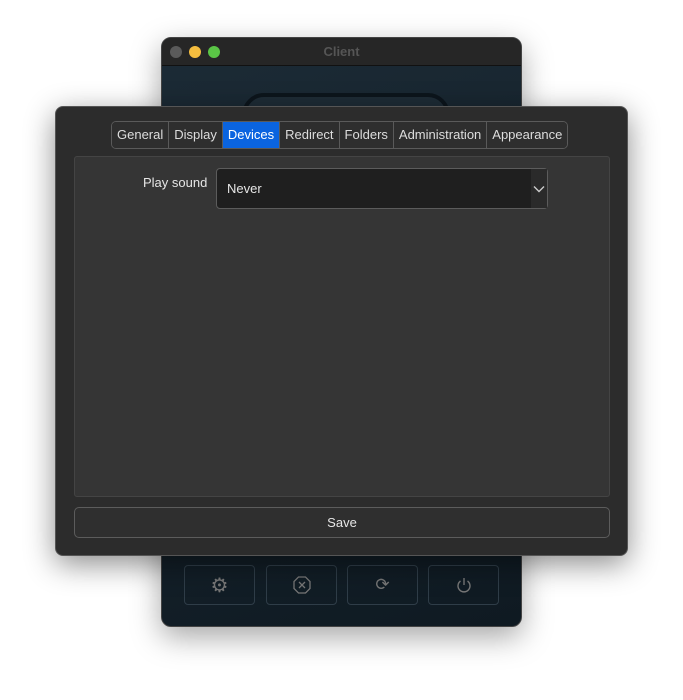 The height and width of the screenshot is (700, 683). I want to click on window-title: Client, so click(341, 51).